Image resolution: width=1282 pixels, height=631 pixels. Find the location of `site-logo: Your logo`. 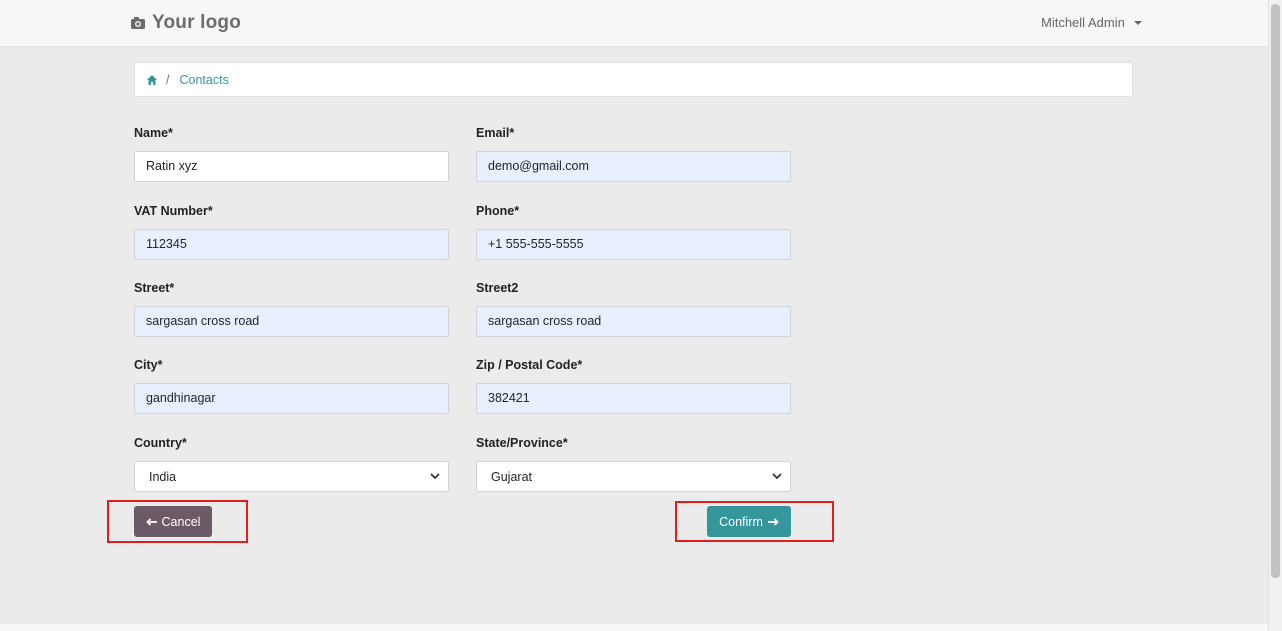

site-logo: Your logo is located at coordinates (185, 23).